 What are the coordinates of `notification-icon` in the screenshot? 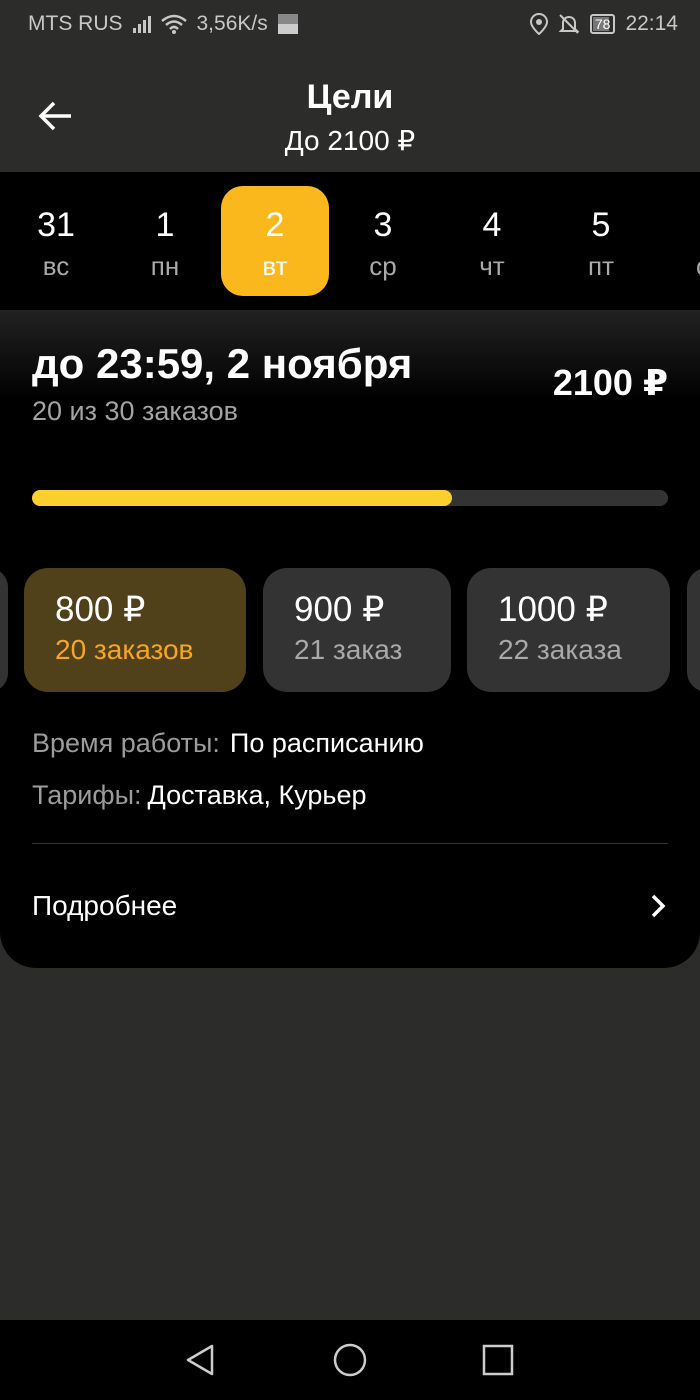 It's located at (287, 24).